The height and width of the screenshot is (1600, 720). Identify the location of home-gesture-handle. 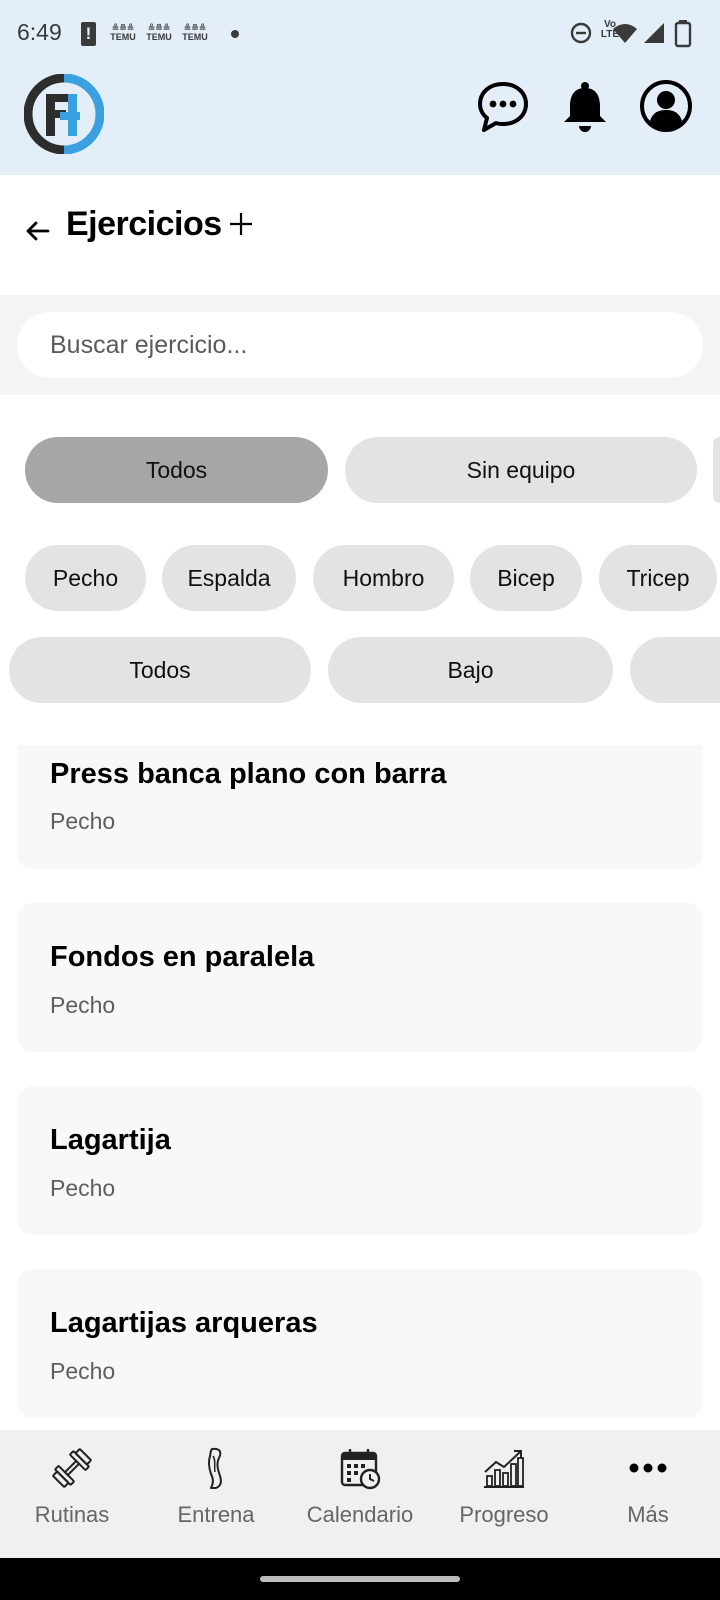
(360, 1579).